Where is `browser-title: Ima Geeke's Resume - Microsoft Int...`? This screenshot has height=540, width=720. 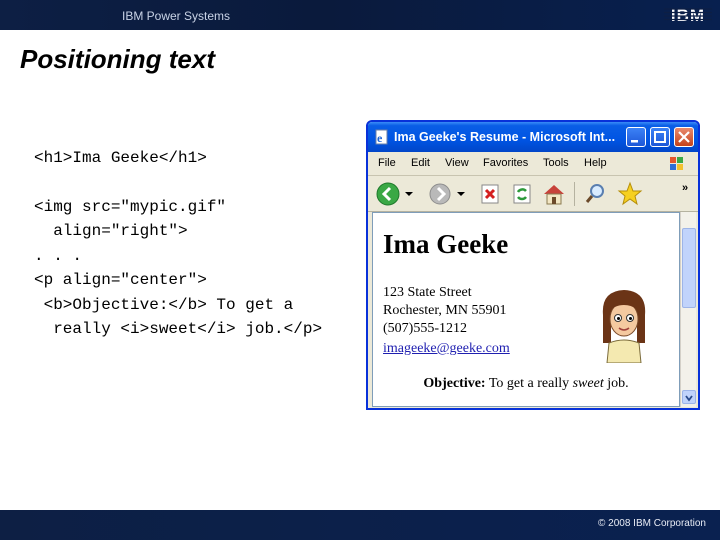 browser-title: Ima Geeke's Resume - Microsoft Int... is located at coordinates (505, 137).